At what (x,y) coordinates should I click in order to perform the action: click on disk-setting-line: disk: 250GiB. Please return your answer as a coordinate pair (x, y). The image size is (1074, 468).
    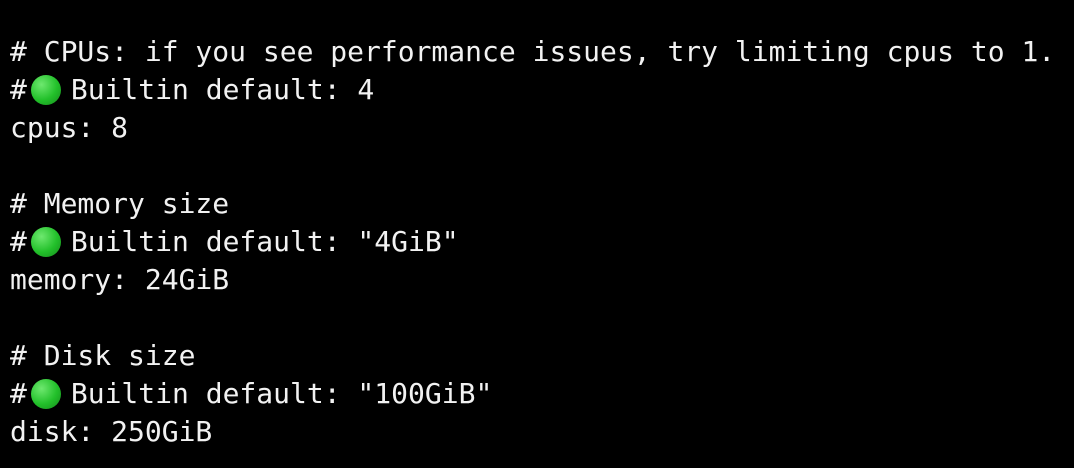
    Looking at the image, I should click on (111, 431).